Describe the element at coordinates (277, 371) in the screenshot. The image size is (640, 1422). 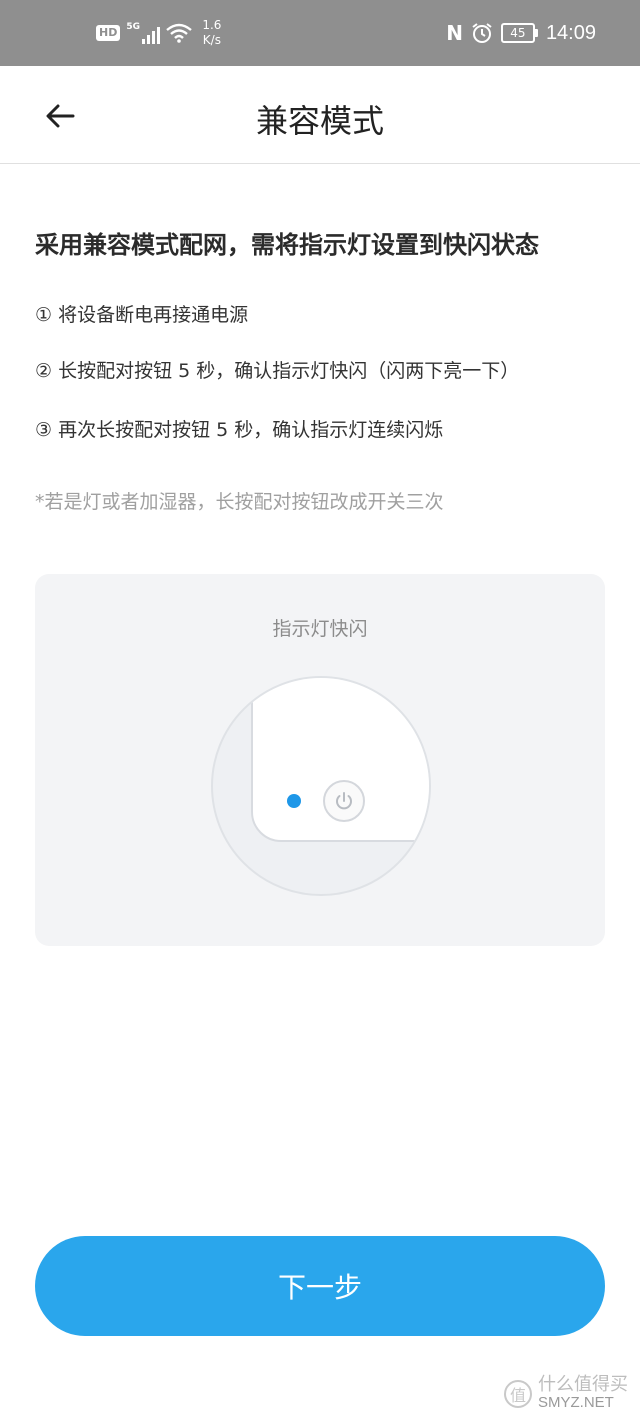
I see `step-2: ② 长按配对按钮 5 秒，确认指示灯快闪（闪两下亮一下）` at that location.